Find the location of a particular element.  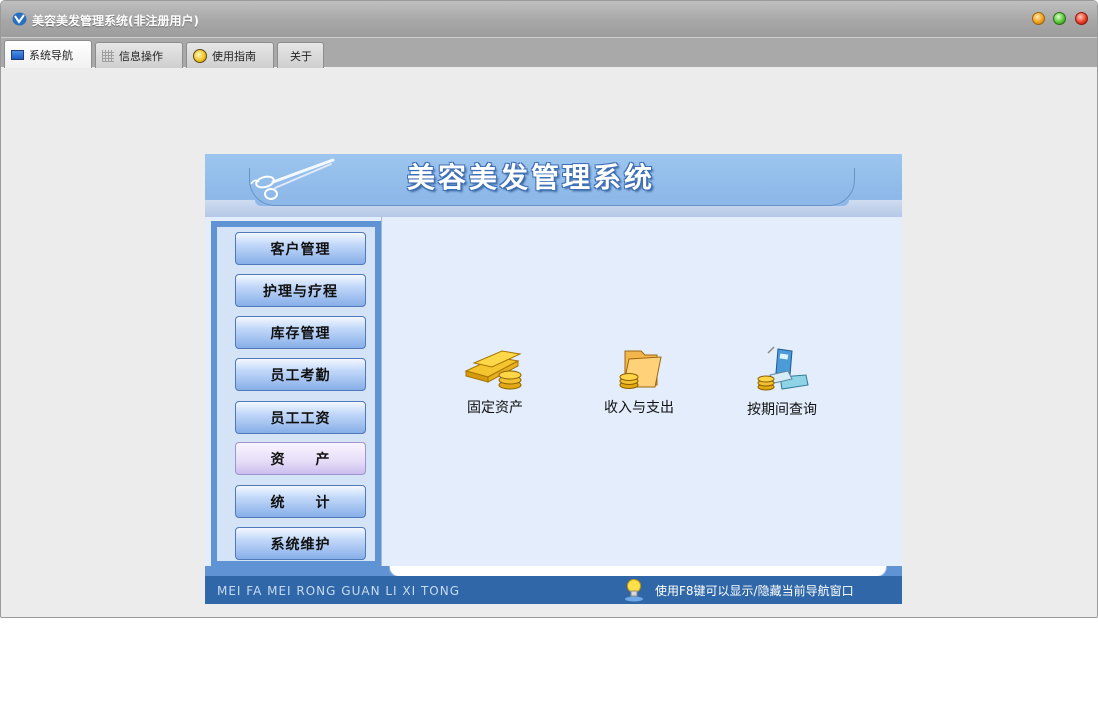

tab-label: 使用指南 is located at coordinates (234, 56).